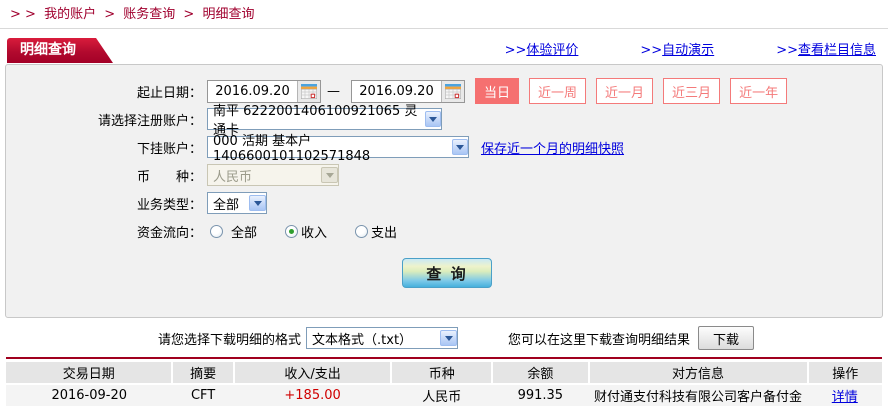 The width and height of the screenshot is (888, 406). I want to click on cell-currency: 人民币, so click(442, 394).